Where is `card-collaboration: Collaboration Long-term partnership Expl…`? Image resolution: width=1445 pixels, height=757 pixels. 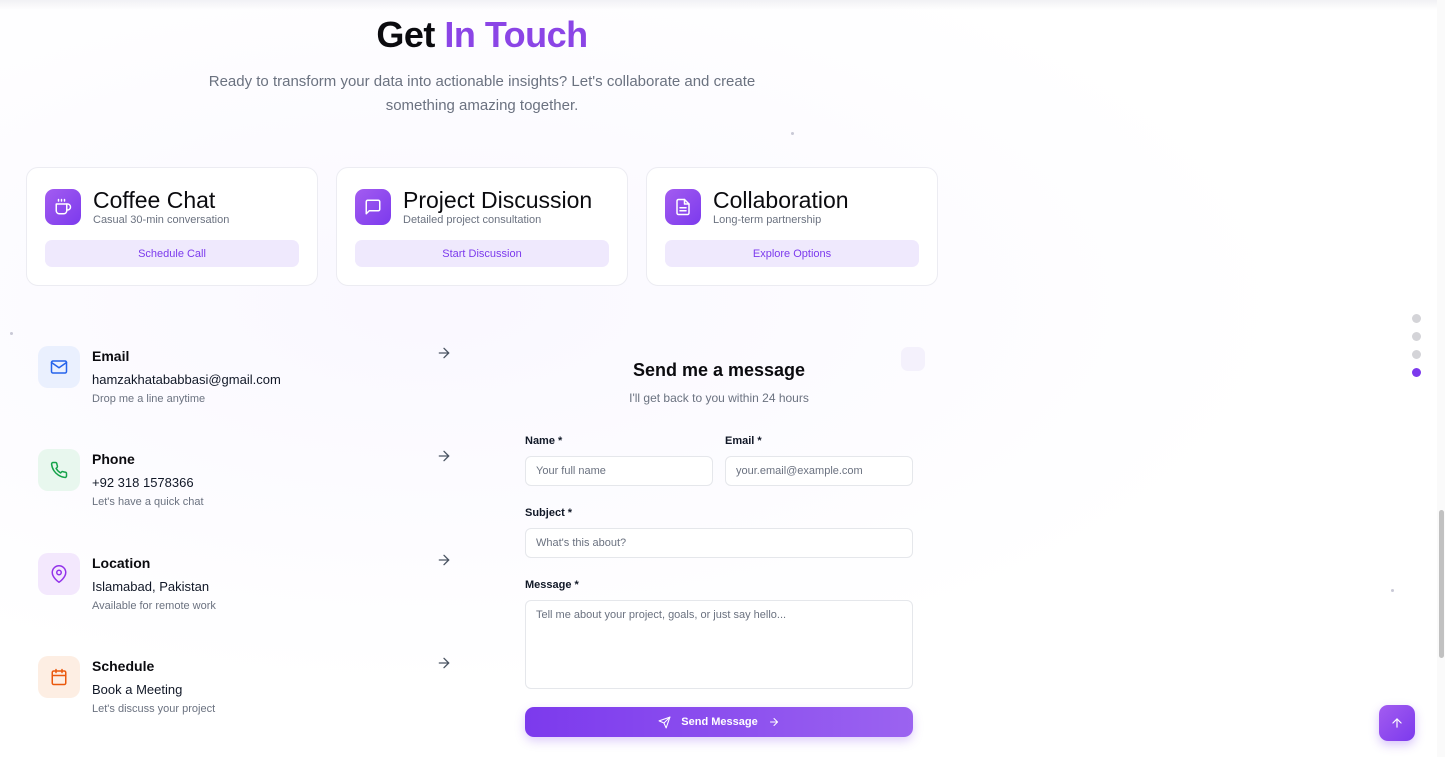
card-collaboration: Collaboration Long-term partnership Expl… is located at coordinates (792, 226).